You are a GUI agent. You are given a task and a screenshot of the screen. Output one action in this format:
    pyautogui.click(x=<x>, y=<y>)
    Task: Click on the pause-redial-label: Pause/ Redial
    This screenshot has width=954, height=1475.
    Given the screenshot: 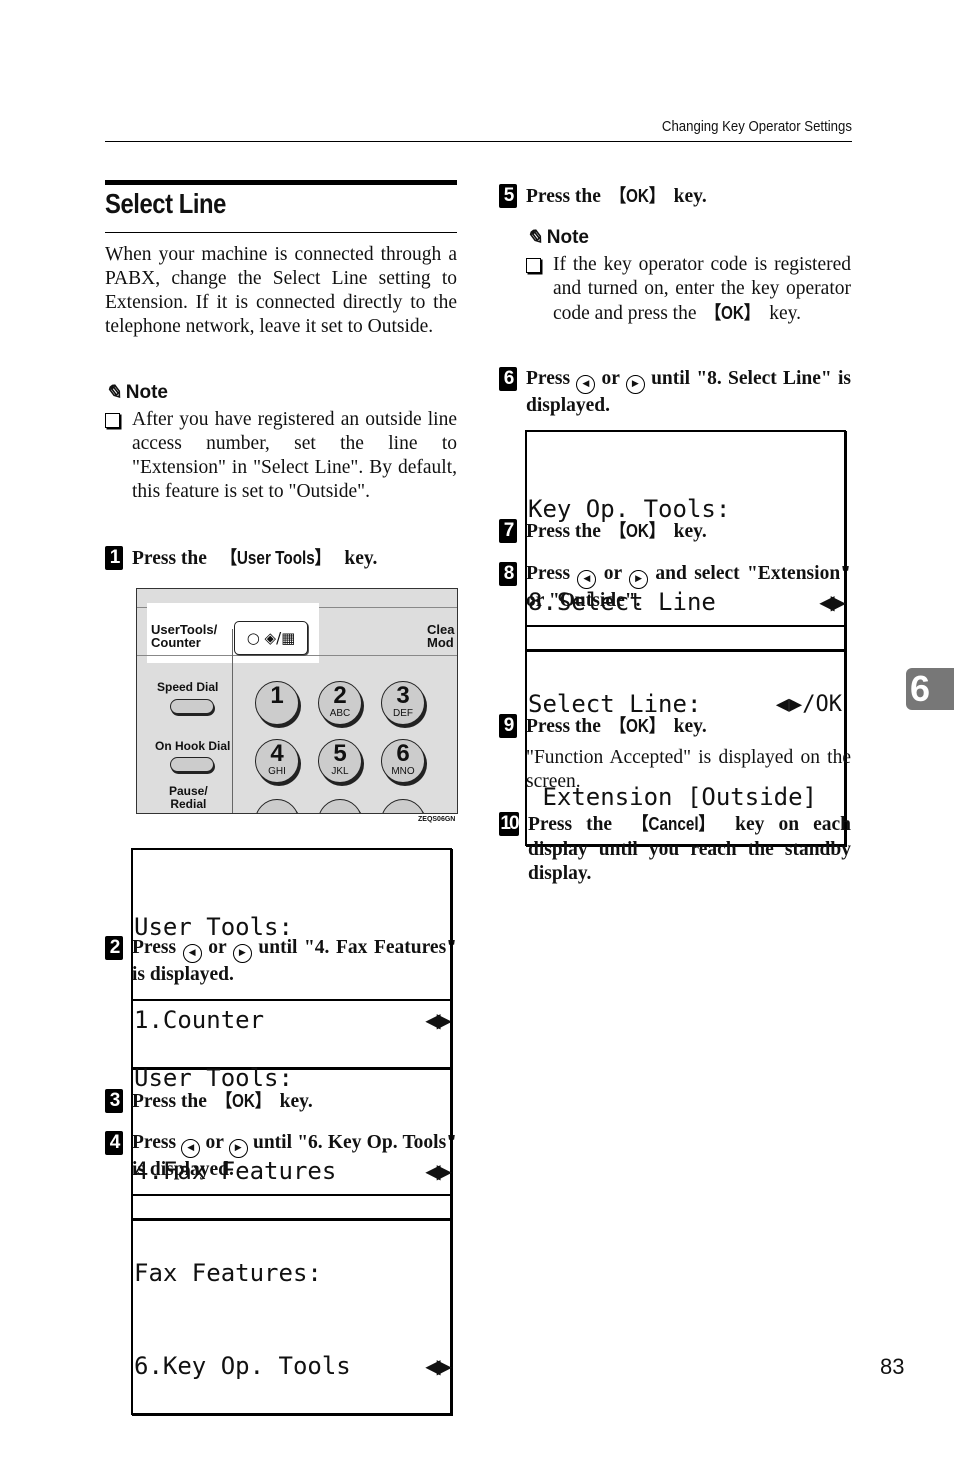 What is the action you would take?
    pyautogui.click(x=188, y=797)
    